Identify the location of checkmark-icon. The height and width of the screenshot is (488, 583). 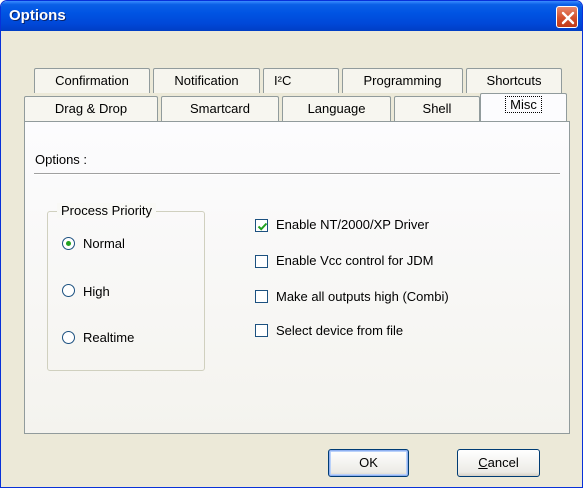
(262, 226).